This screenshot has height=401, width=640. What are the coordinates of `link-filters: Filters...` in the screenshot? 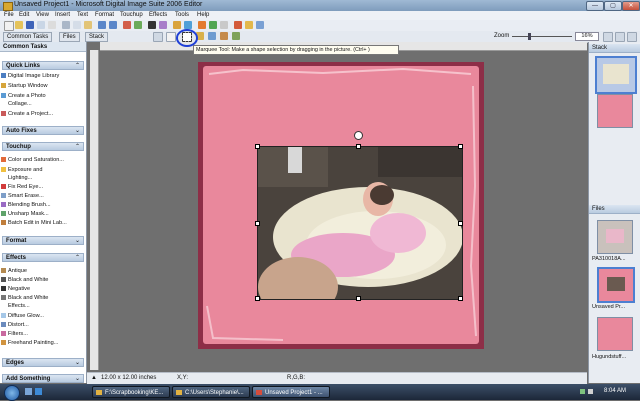 It's located at (14, 334).